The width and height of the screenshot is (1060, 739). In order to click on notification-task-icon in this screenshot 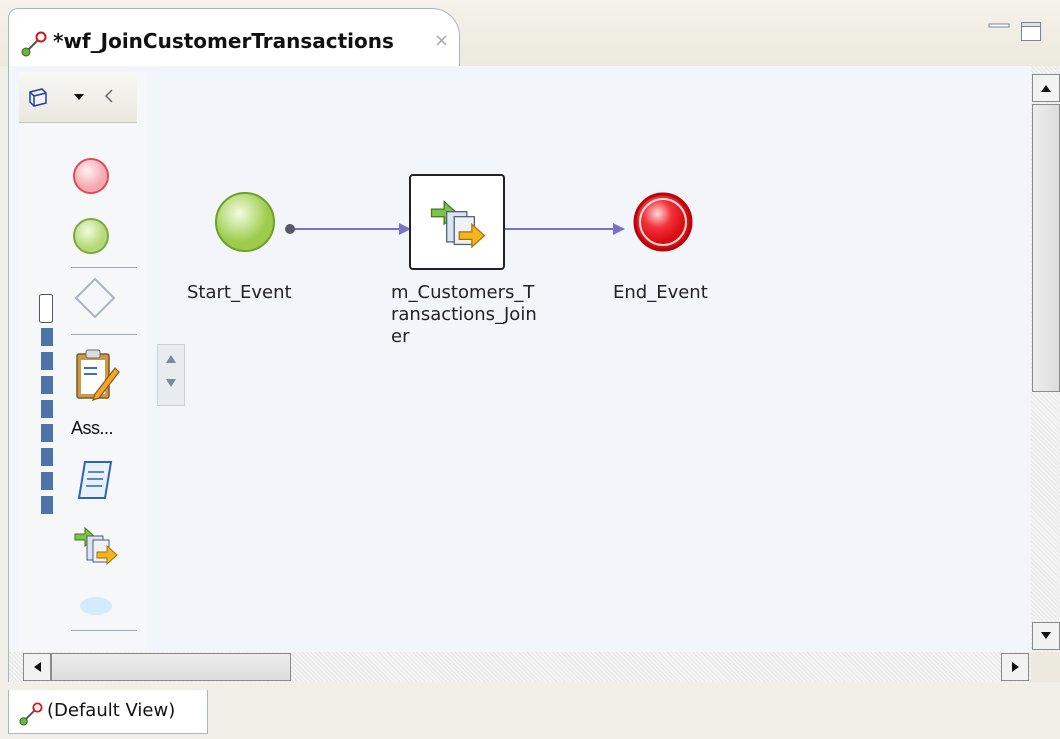, I will do `click(96, 603)`.